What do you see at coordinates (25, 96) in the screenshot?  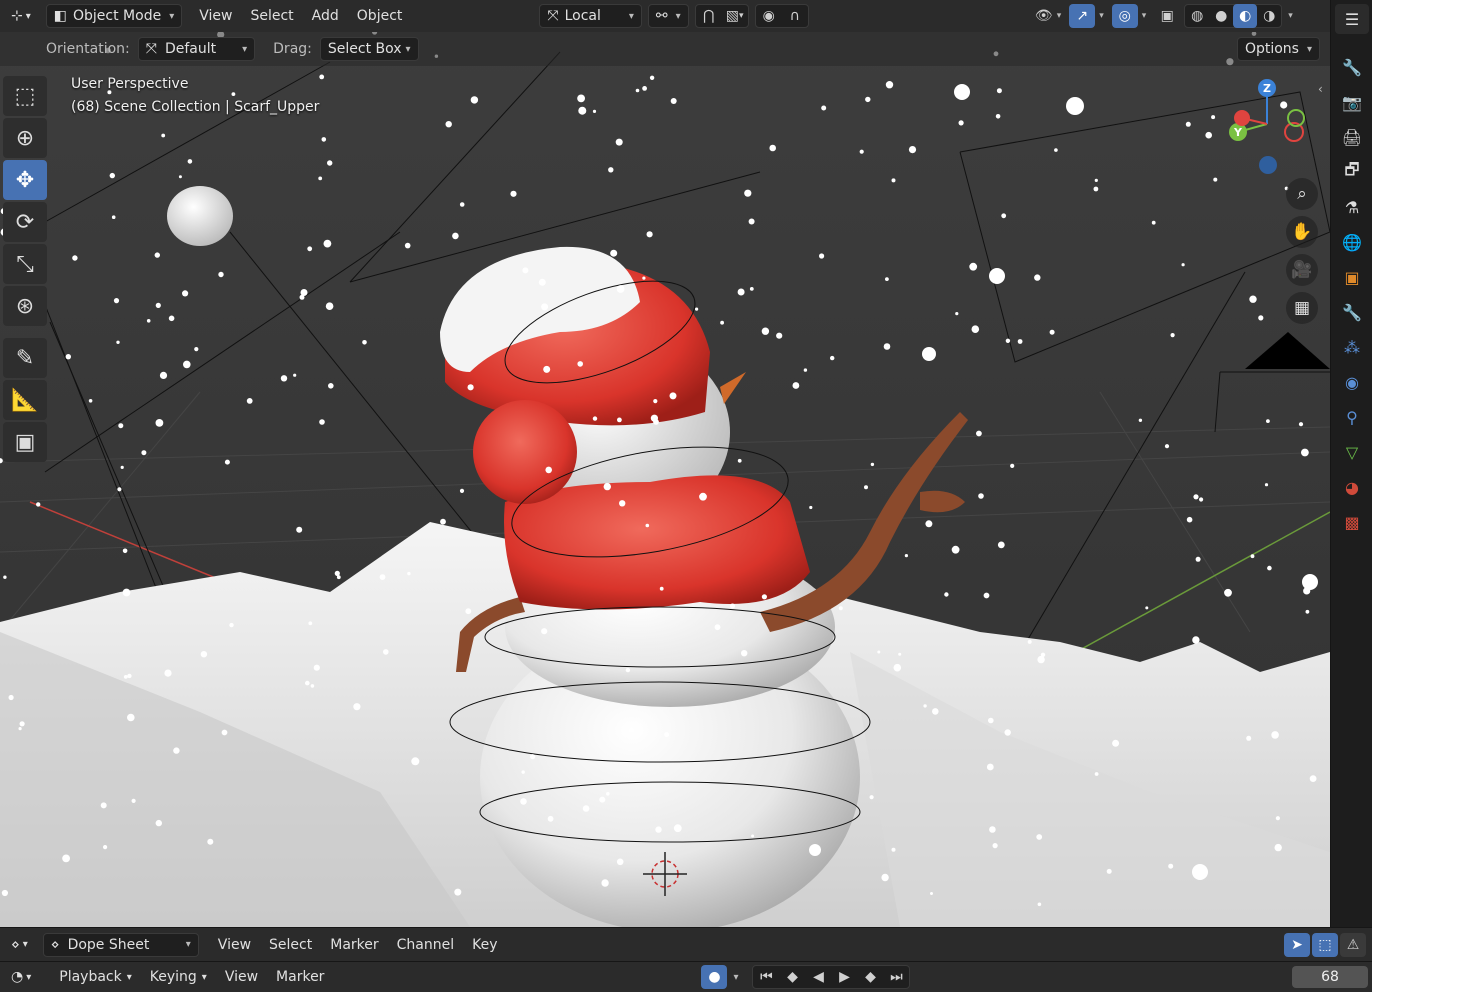 I see `select-box-icon: ⬚` at bounding box center [25, 96].